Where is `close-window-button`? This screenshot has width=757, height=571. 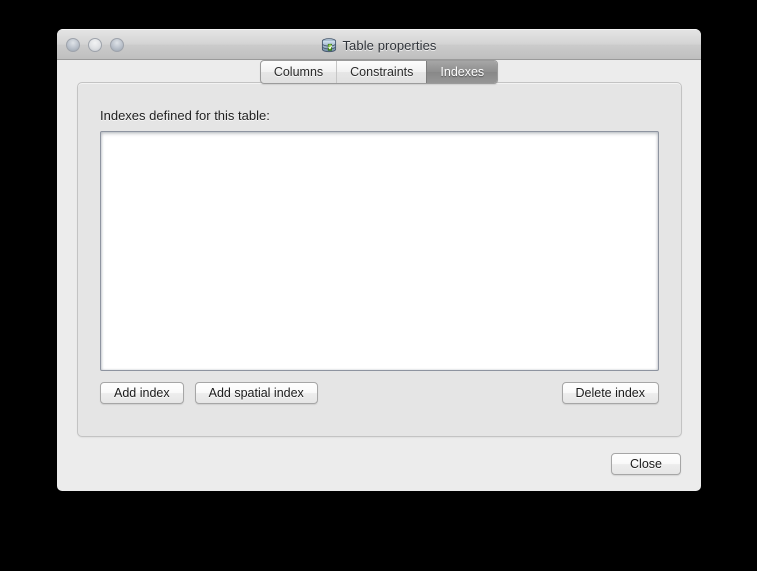
close-window-button is located at coordinates (73, 45).